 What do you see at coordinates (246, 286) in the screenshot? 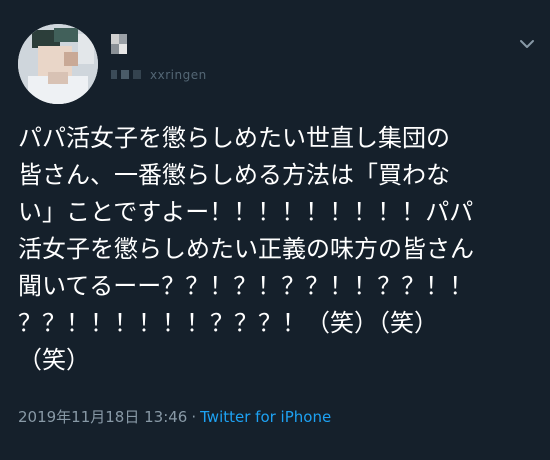
I see `tweet-text-line: 聞いてるーー？？！？！？？！！？？！！` at bounding box center [246, 286].